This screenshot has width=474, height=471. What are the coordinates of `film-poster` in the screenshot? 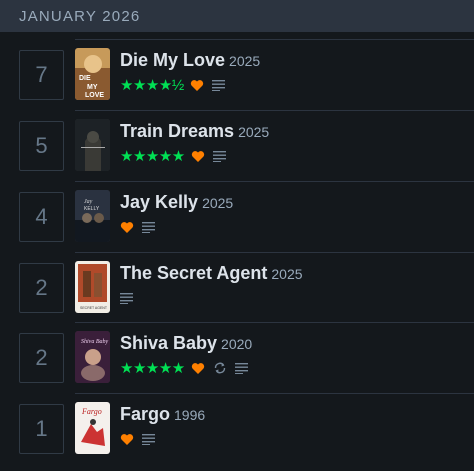 It's located at (92, 145).